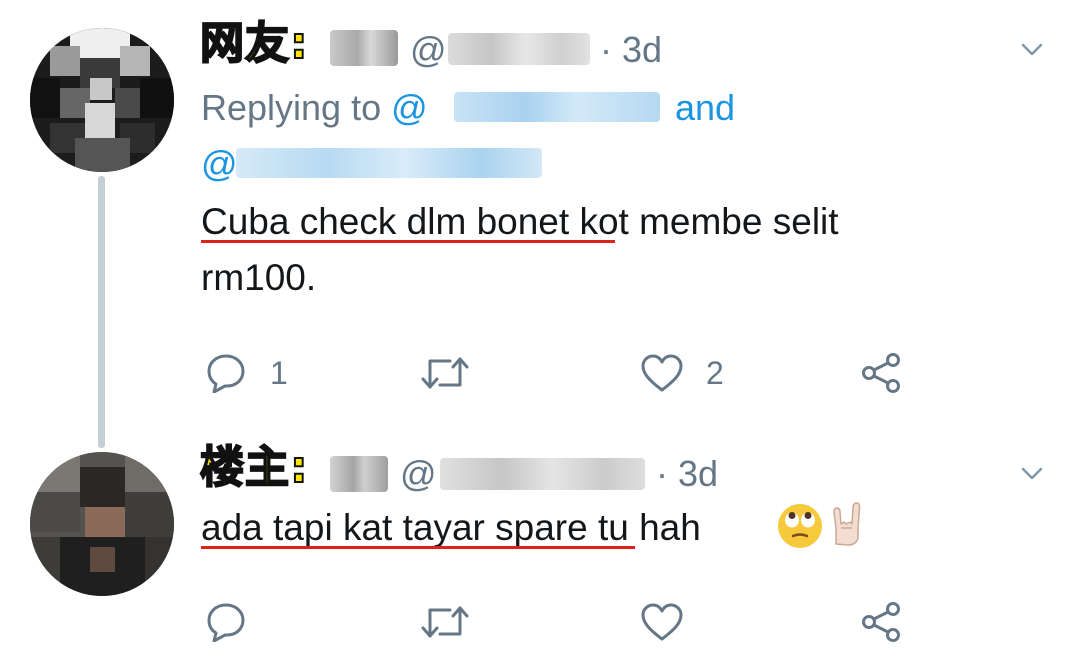  What do you see at coordinates (385, 221) in the screenshot?
I see `tweet-text-underlined: Cuba check dlm bonet` at bounding box center [385, 221].